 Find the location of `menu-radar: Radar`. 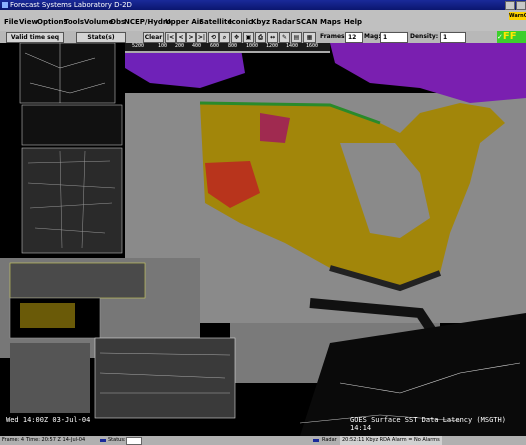

menu-radar: Radar is located at coordinates (283, 22).